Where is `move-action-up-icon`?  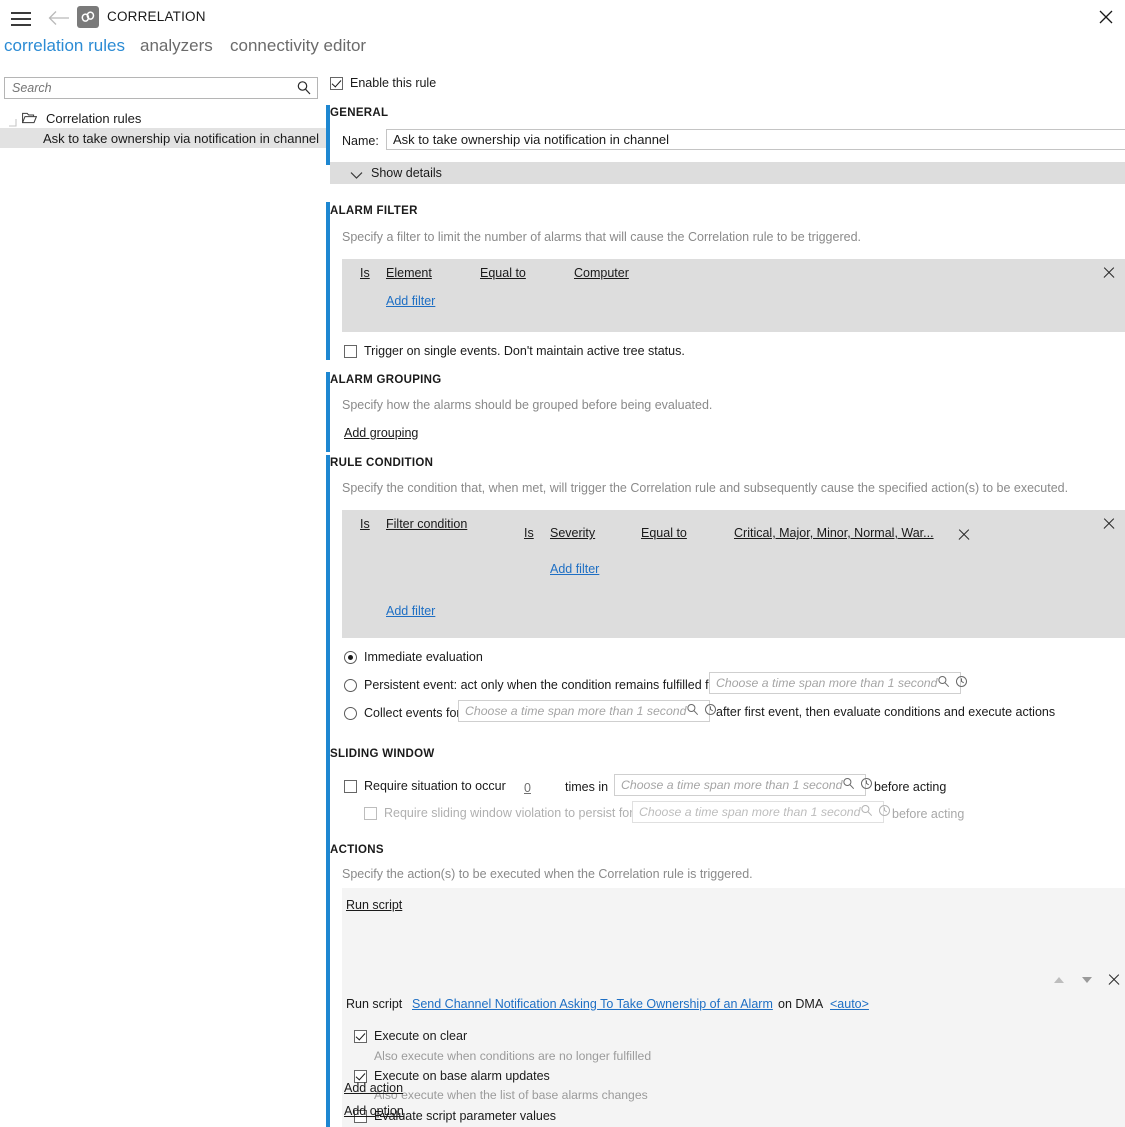 move-action-up-icon is located at coordinates (1059, 980).